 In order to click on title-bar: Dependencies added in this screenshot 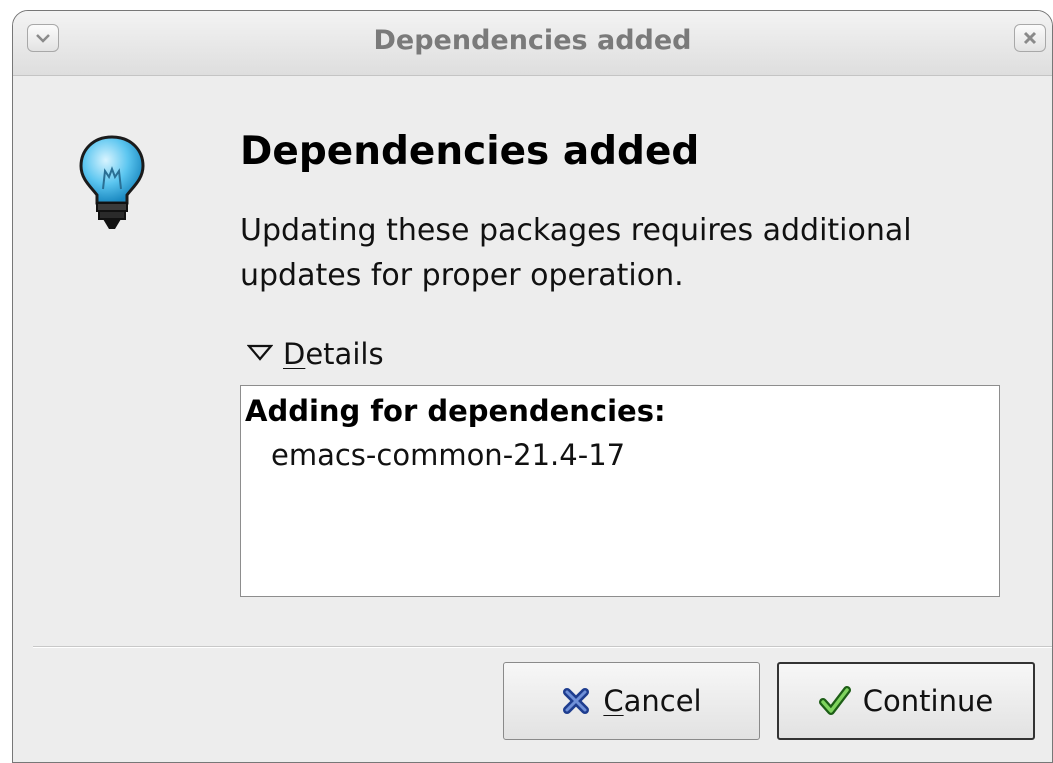, I will do `click(532, 43)`.